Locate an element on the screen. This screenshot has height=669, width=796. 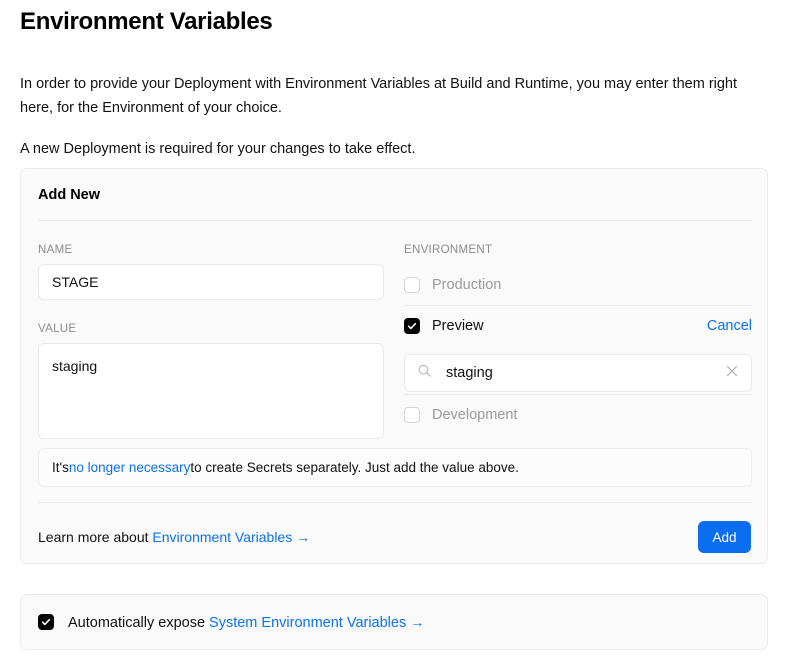
checkbox-preview is located at coordinates (412, 325).